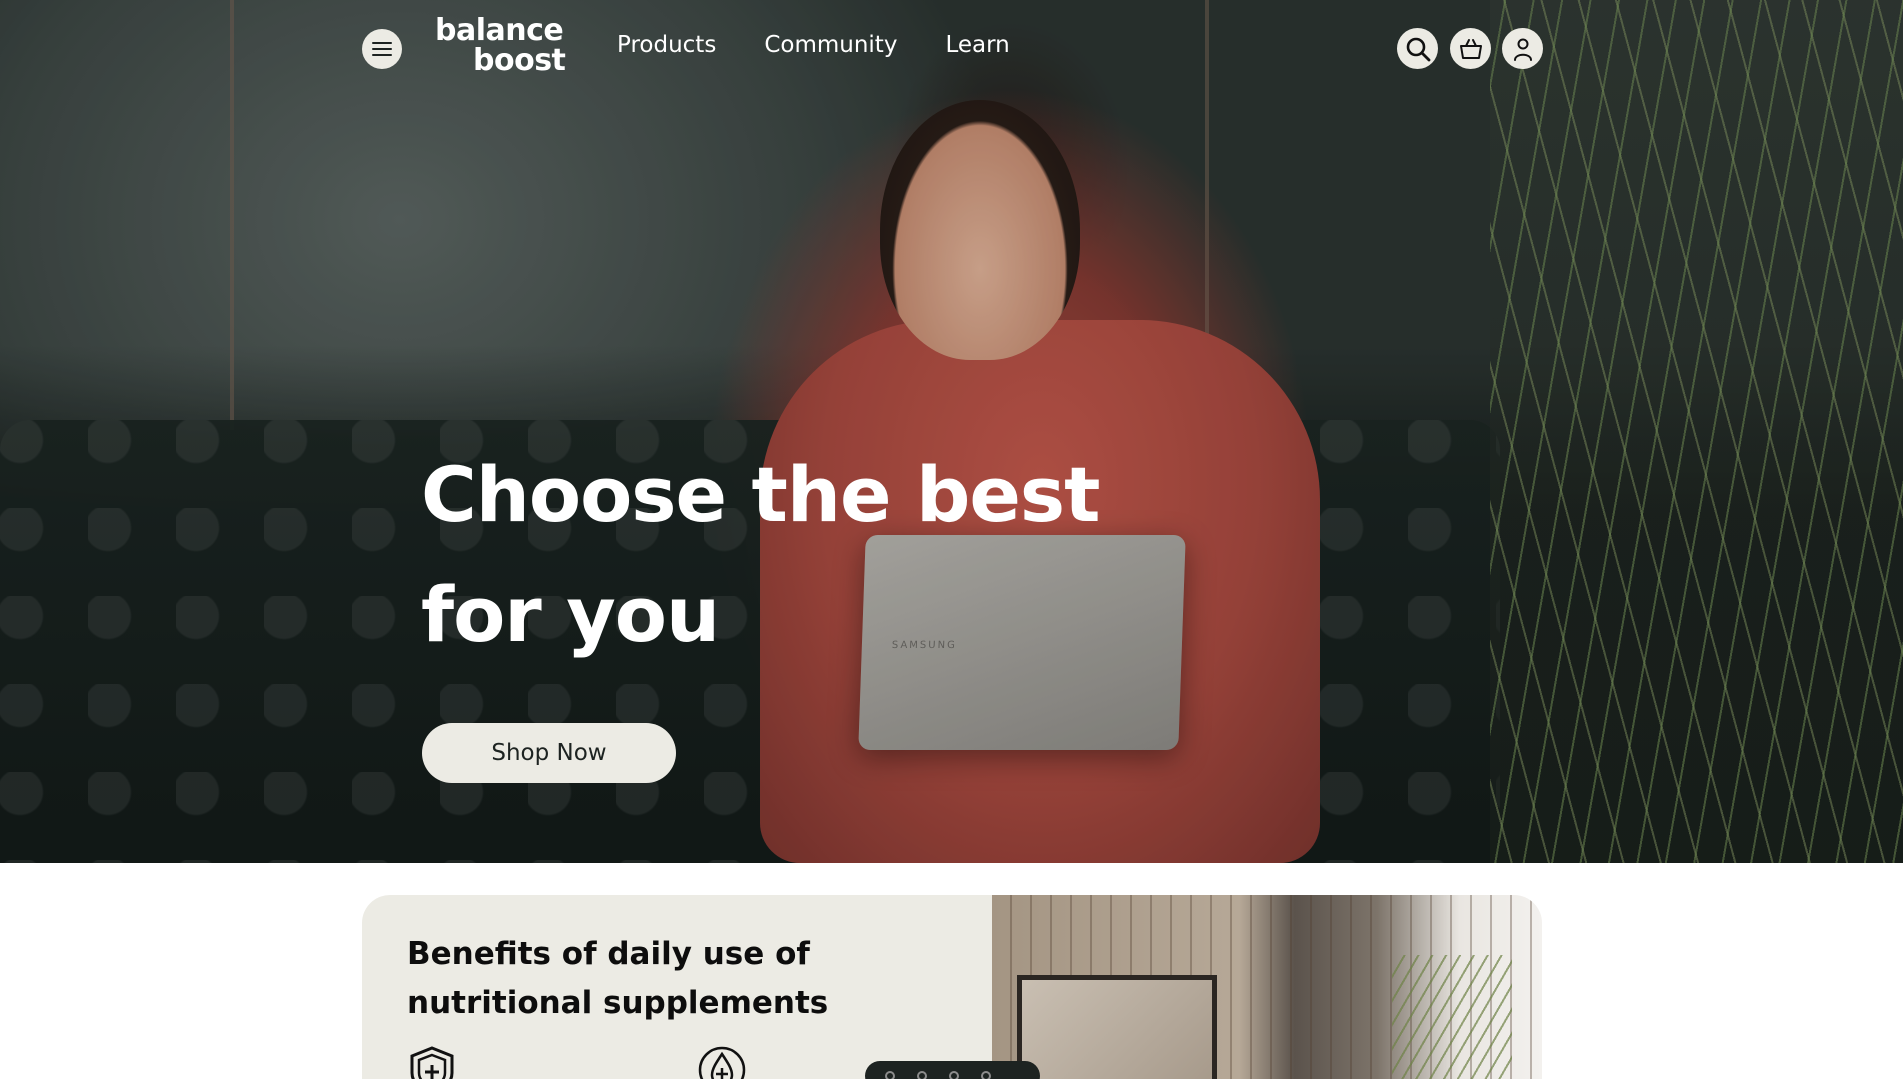 Image resolution: width=1903 pixels, height=1079 pixels. I want to click on user-icon, so click(1522, 49).